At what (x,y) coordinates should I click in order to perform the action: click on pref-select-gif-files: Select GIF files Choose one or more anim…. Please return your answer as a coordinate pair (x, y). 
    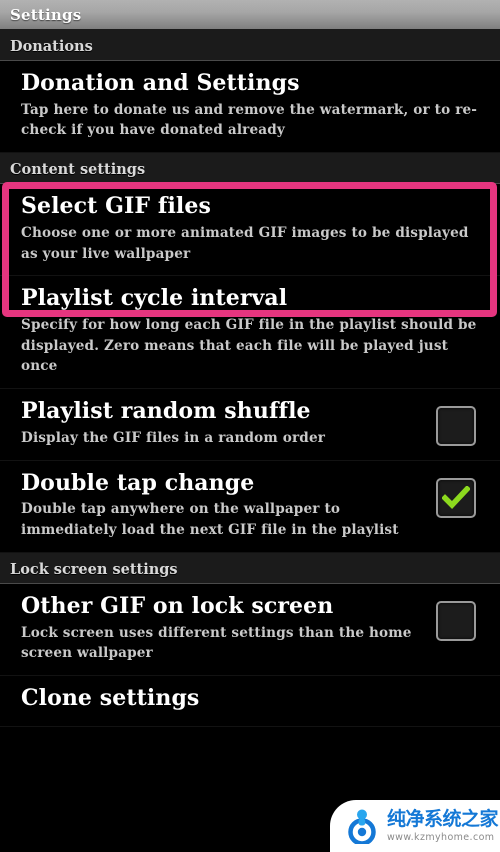
    Looking at the image, I should click on (250, 230).